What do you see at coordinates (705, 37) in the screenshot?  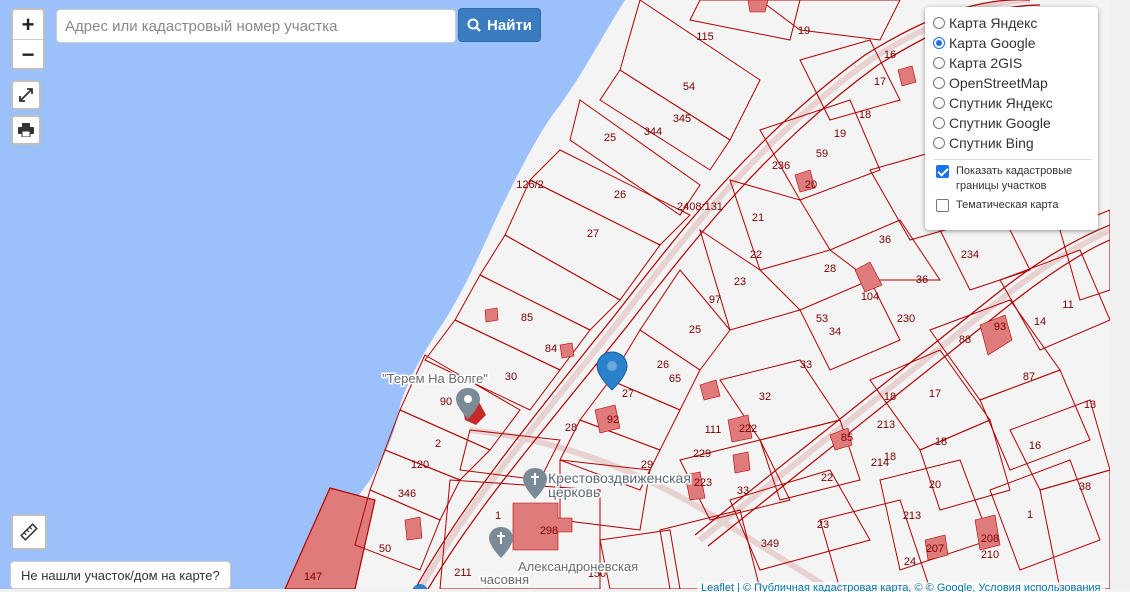 I see `parcel-number-label: 115` at bounding box center [705, 37].